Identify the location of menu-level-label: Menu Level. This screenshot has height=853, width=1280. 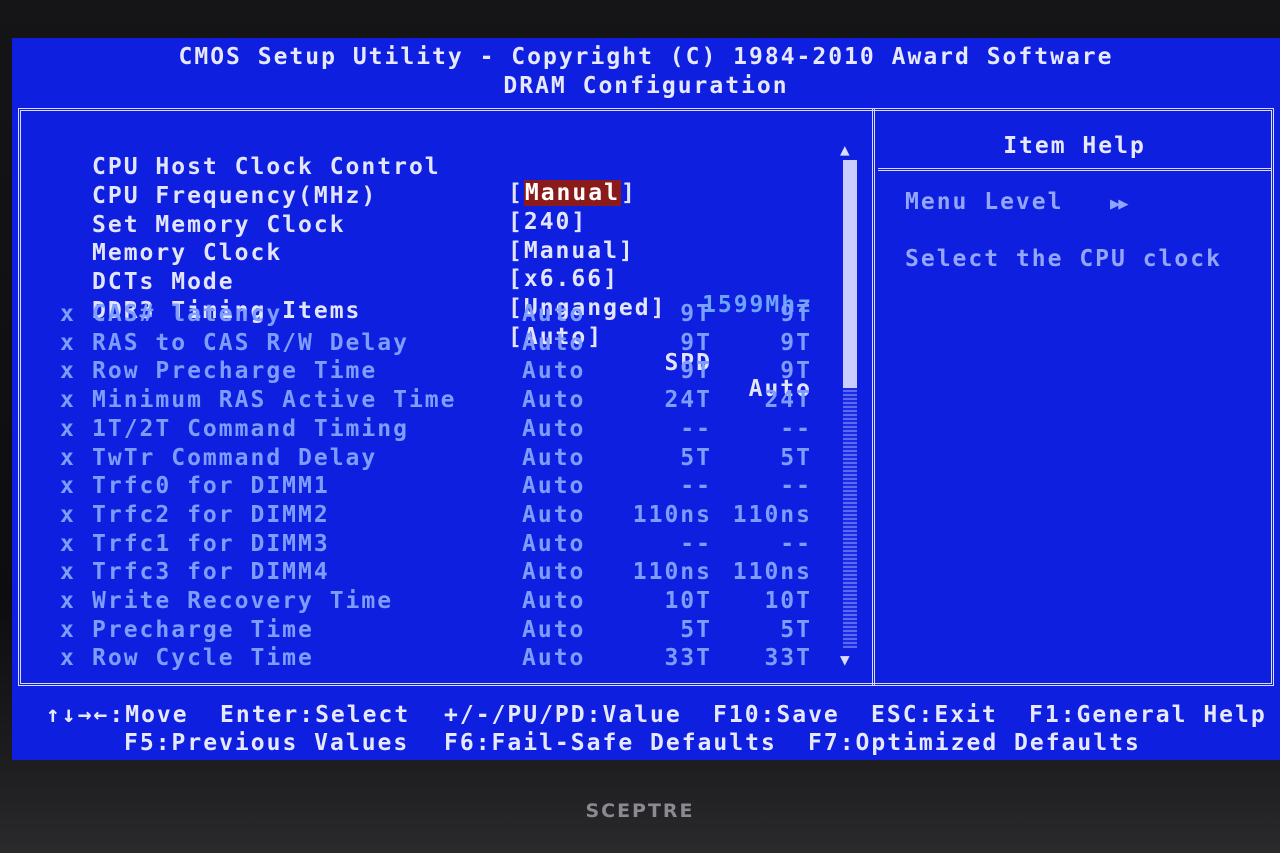
(984, 202).